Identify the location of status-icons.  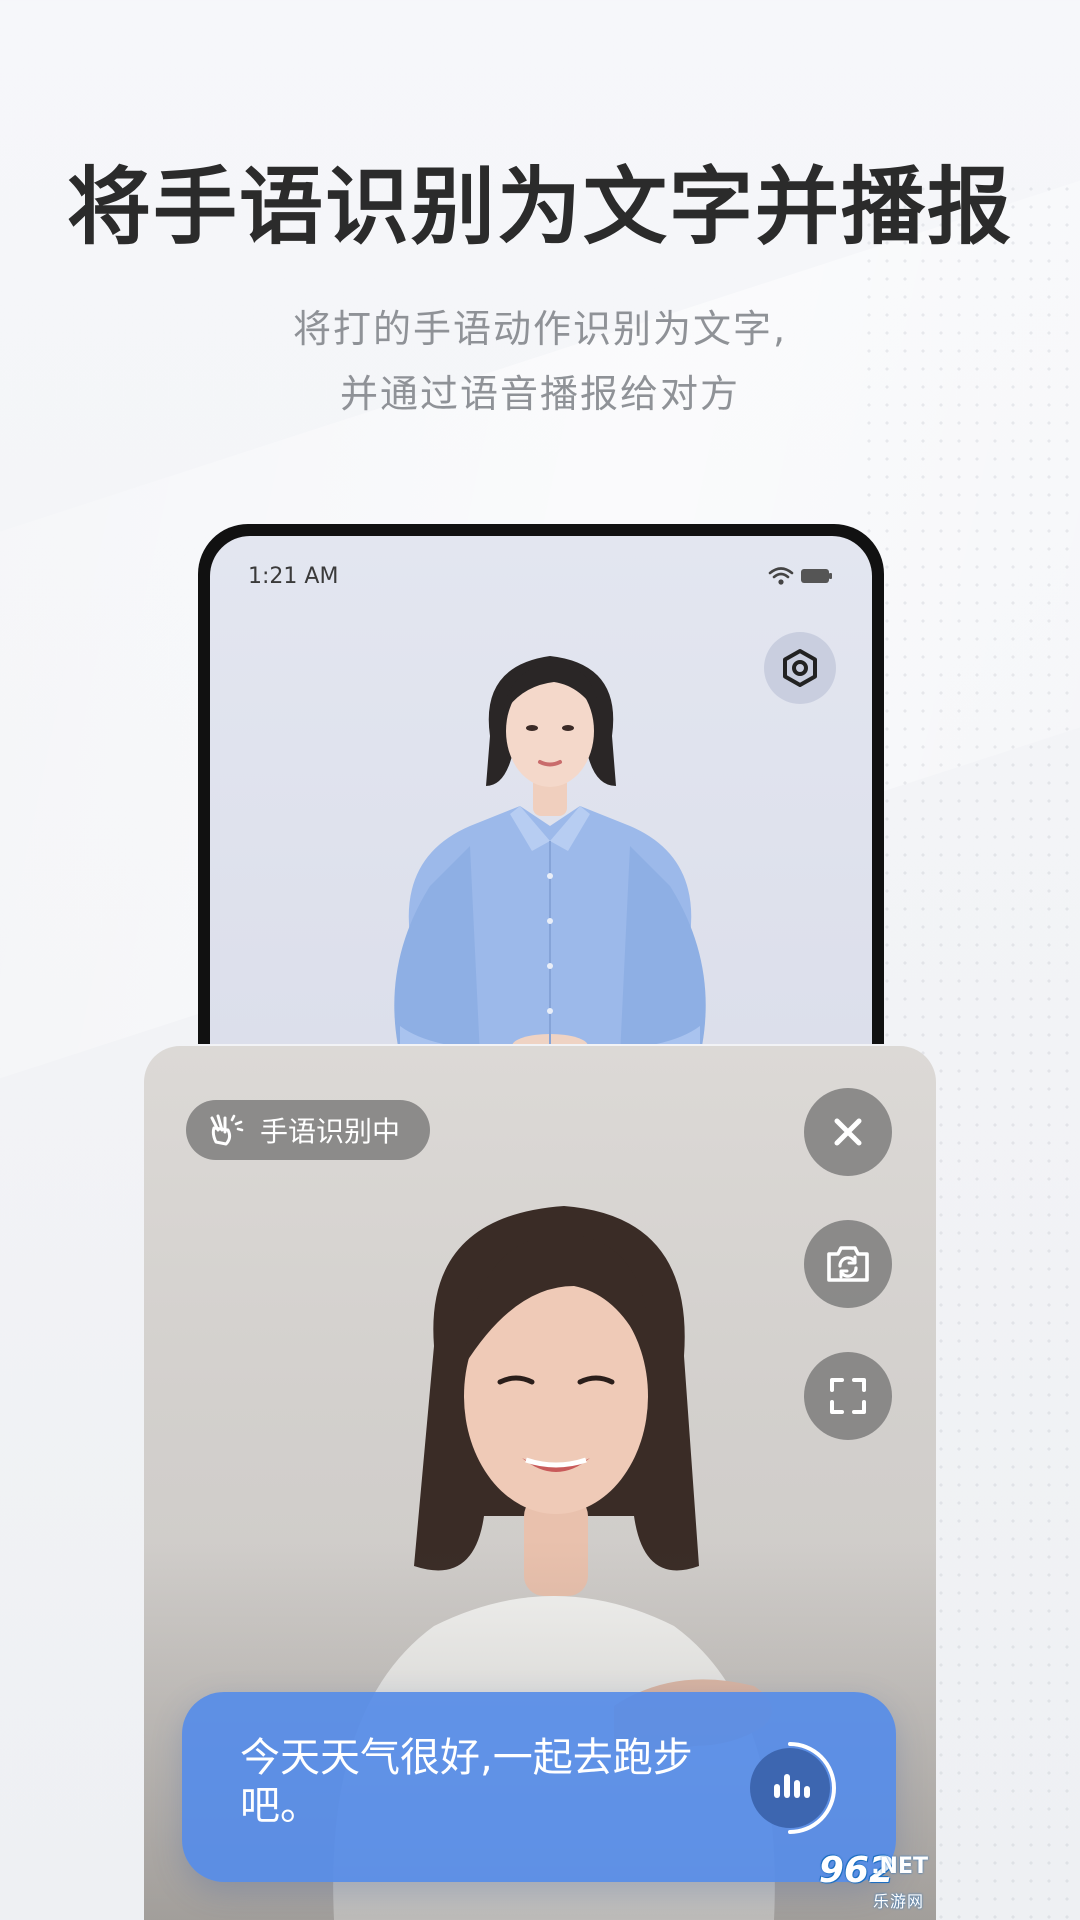
(801, 576).